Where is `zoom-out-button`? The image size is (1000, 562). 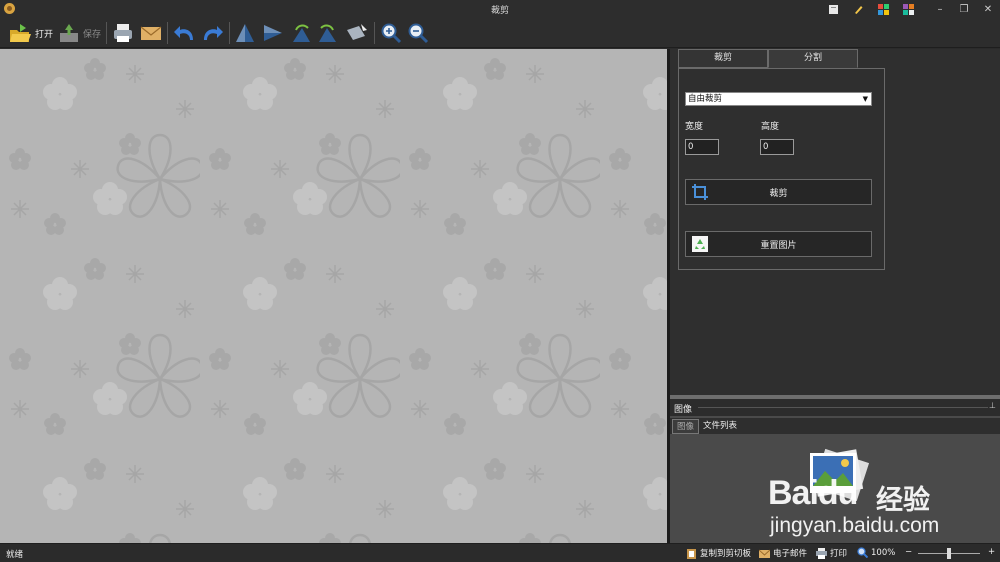
zoom-out-button is located at coordinates (418, 33).